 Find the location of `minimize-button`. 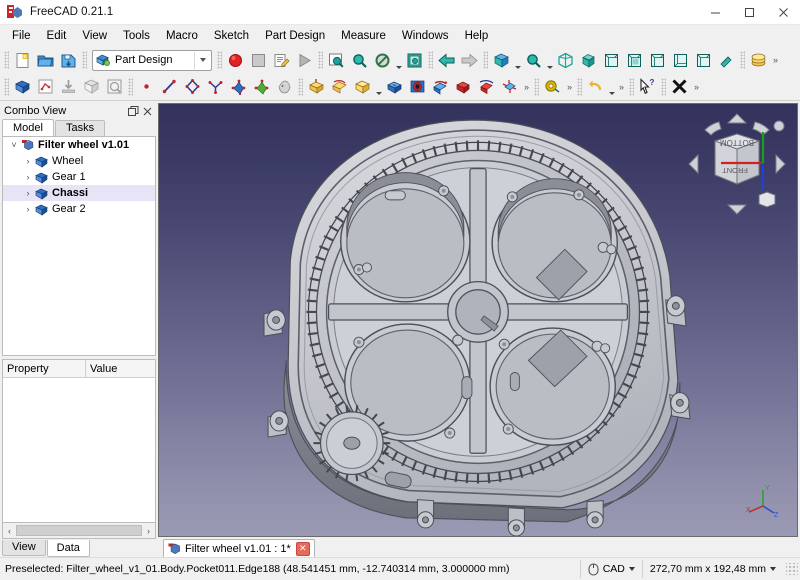

minimize-button is located at coordinates (715, 12).